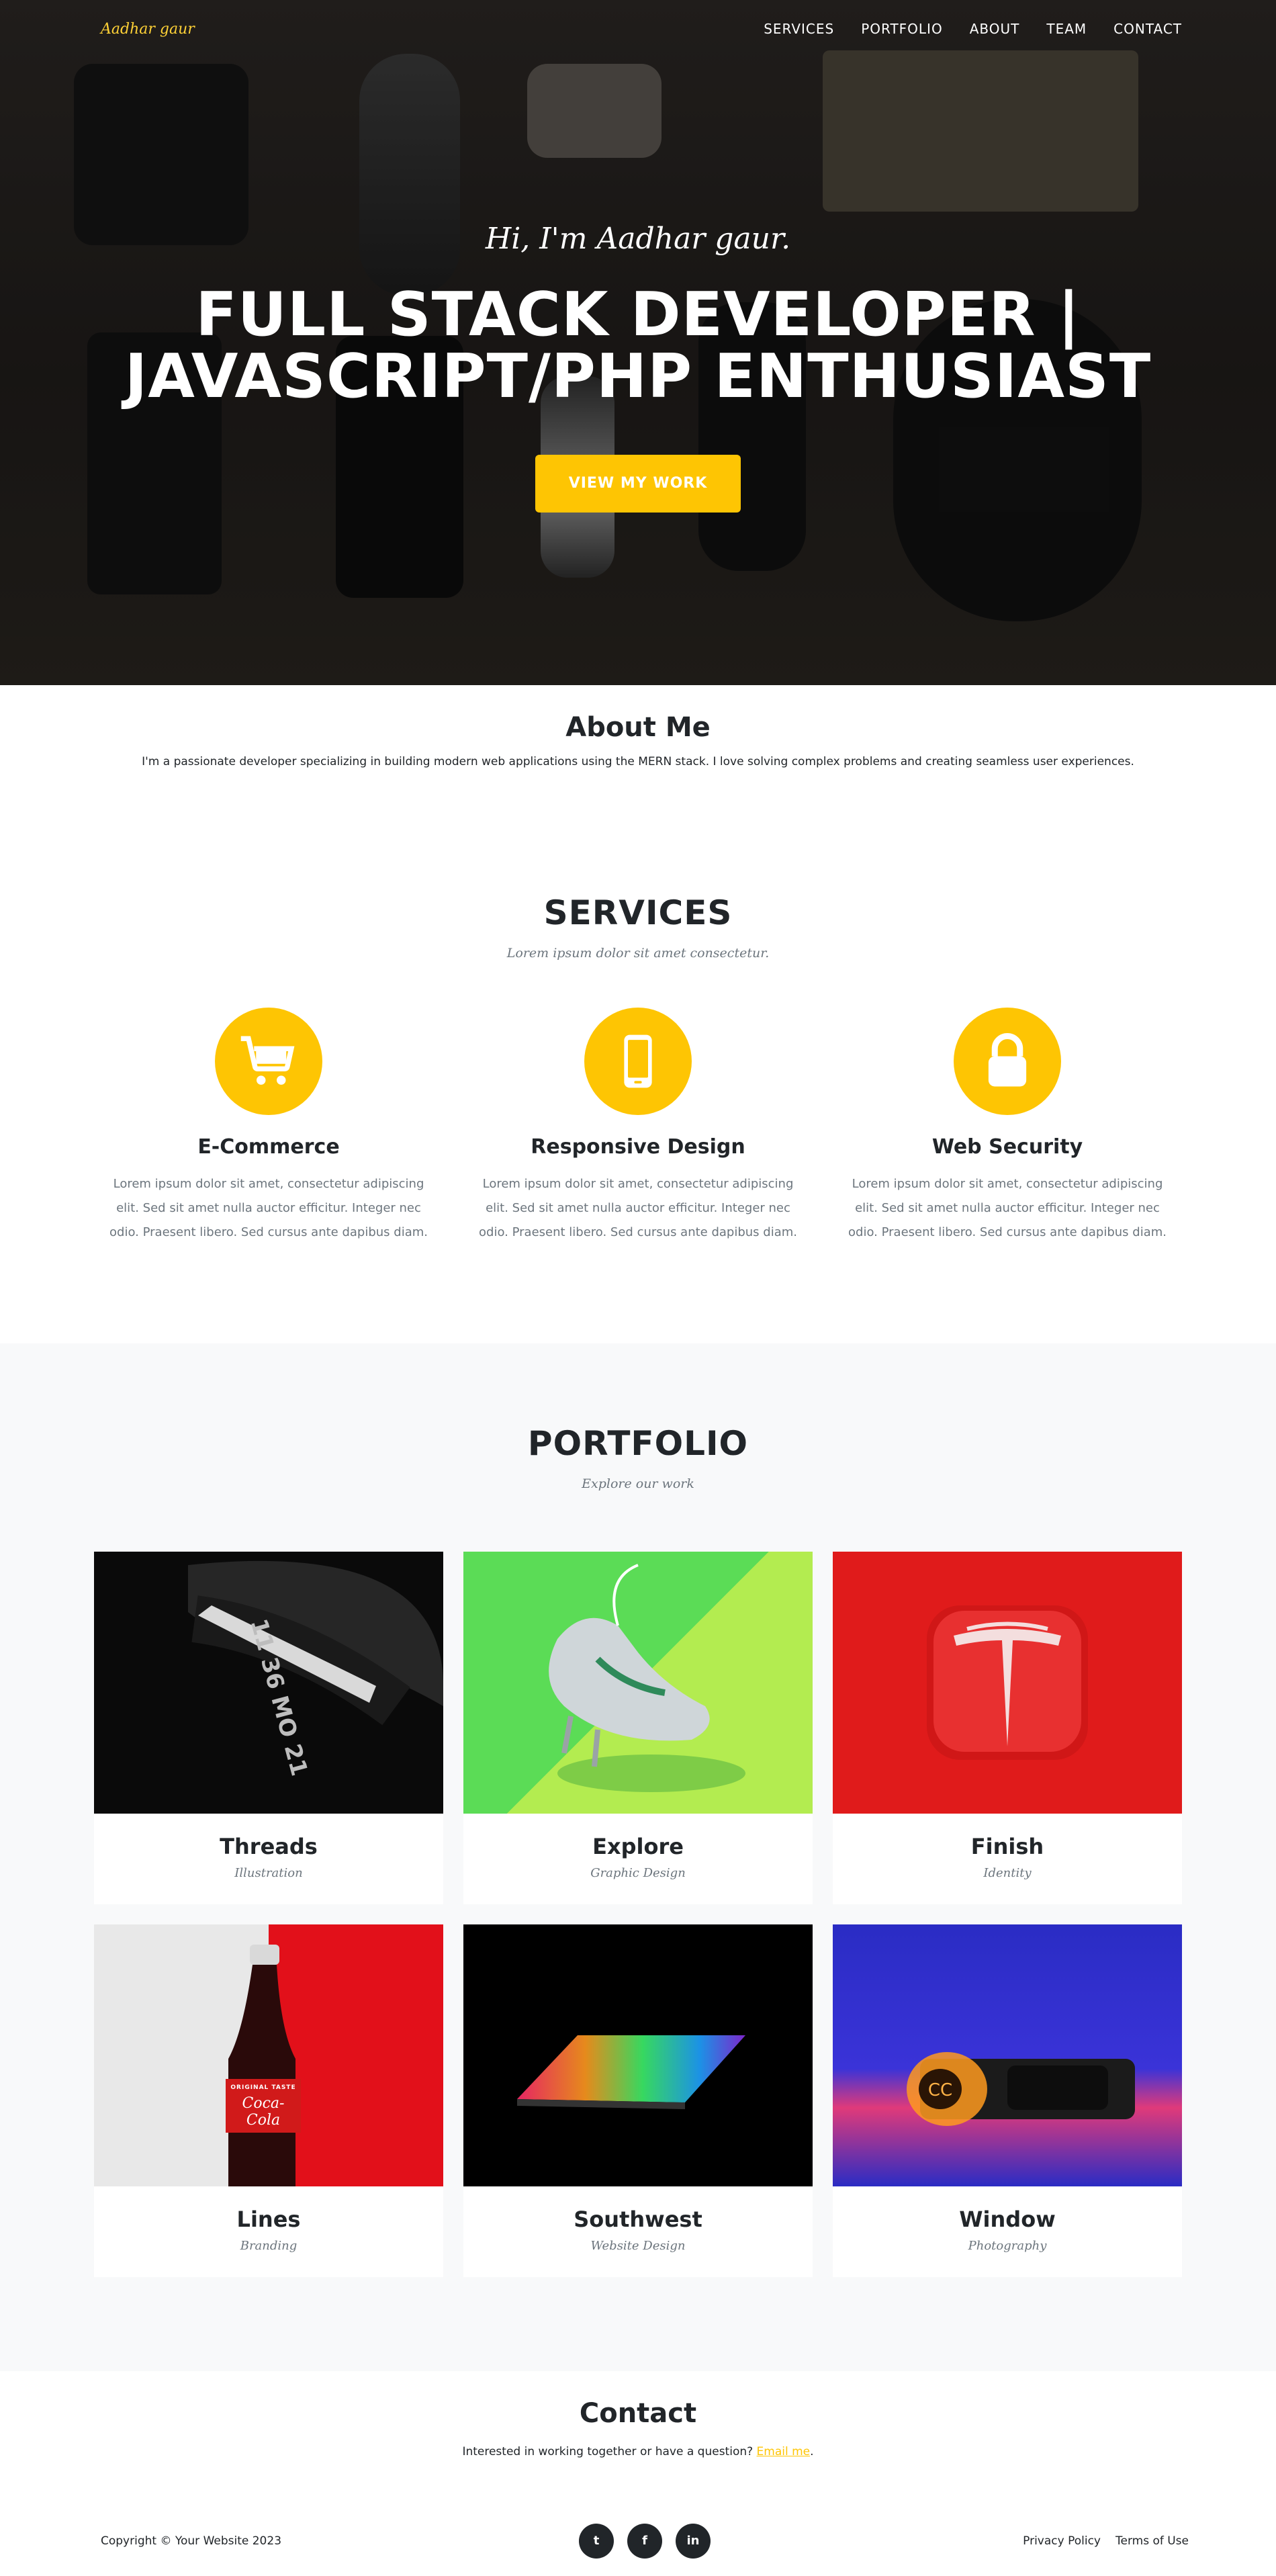 The height and width of the screenshot is (2576, 1276). I want to click on portfolio-item-threads: 11 36 MO 21 Threads Illustration, so click(268, 1728).